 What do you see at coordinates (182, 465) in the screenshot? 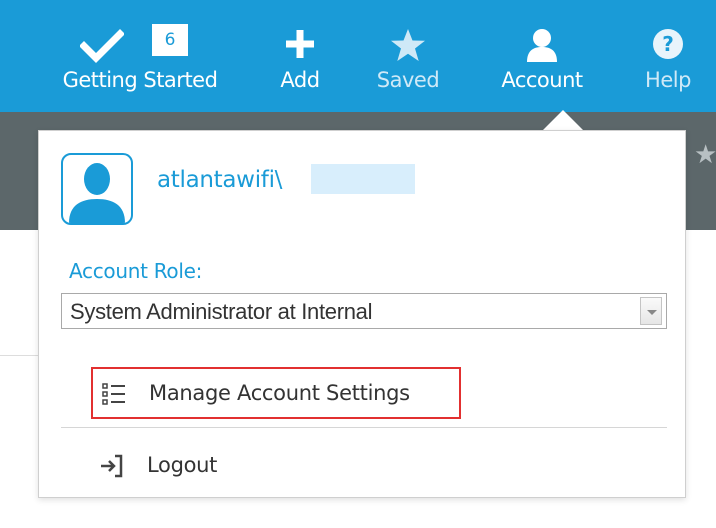
I see `logout-label: Logout` at bounding box center [182, 465].